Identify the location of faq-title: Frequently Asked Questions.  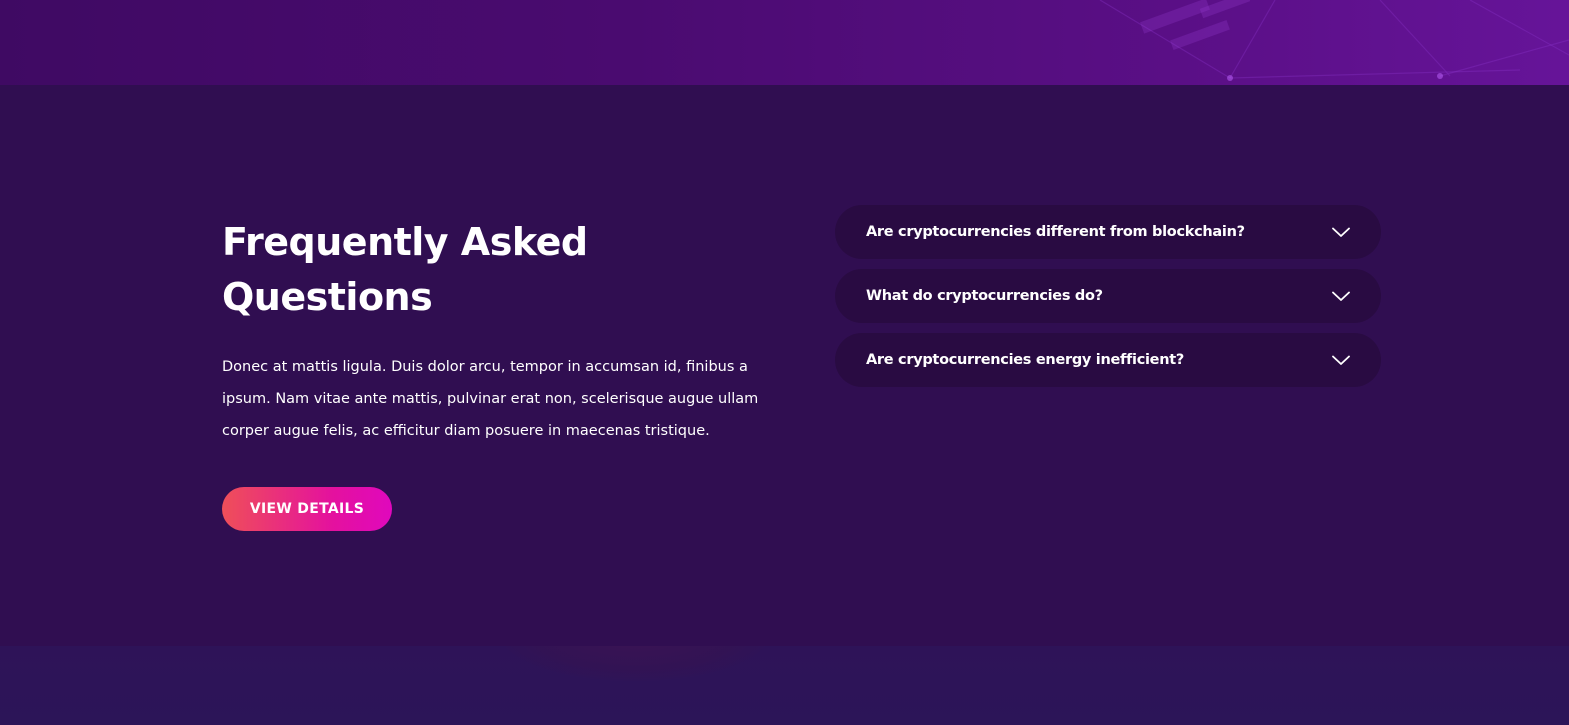
(502, 270).